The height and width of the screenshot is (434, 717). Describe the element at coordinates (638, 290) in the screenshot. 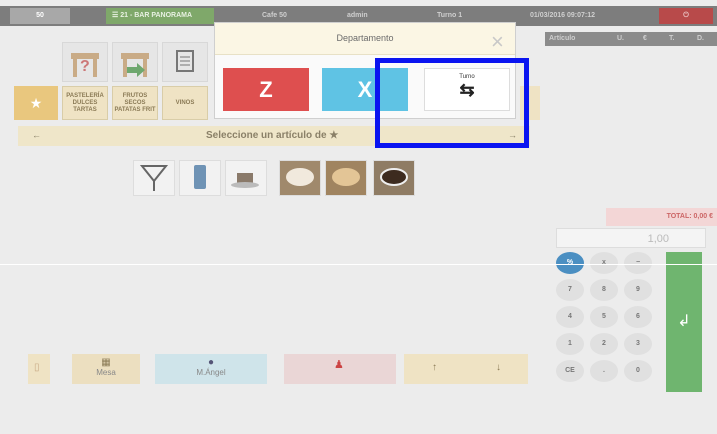

I see `keypad-key: 9` at that location.